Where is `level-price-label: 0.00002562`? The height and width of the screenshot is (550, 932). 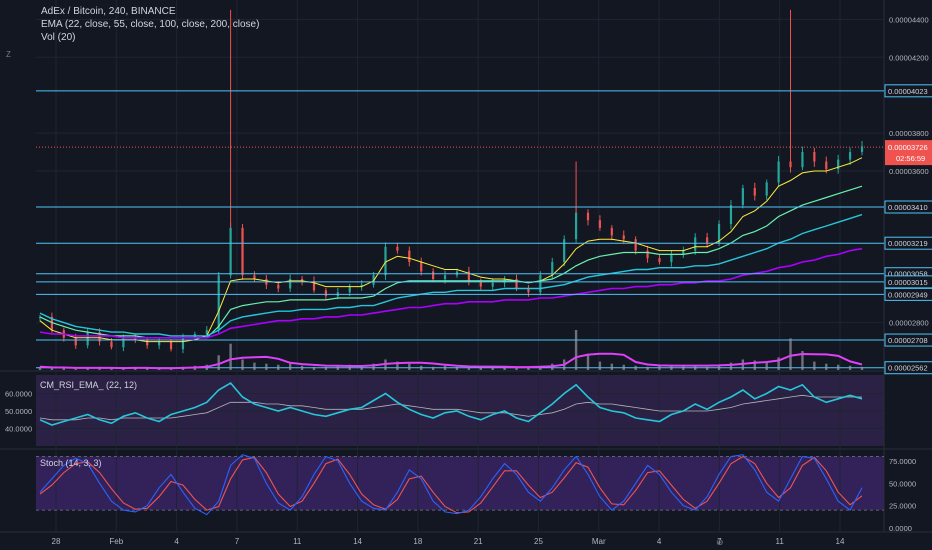 level-price-label: 0.00002562 is located at coordinates (908, 368).